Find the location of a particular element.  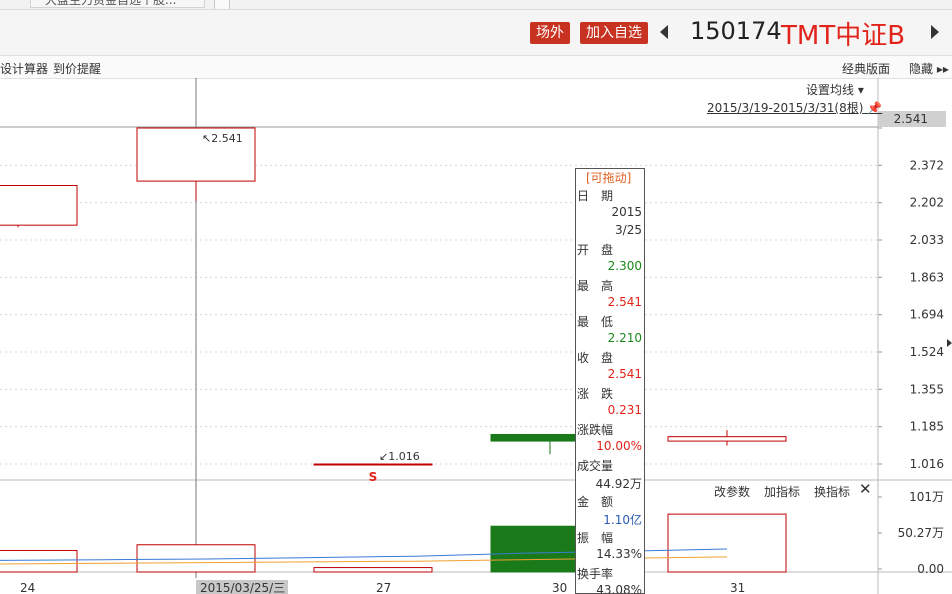

tab-new is located at coordinates (222, 4).